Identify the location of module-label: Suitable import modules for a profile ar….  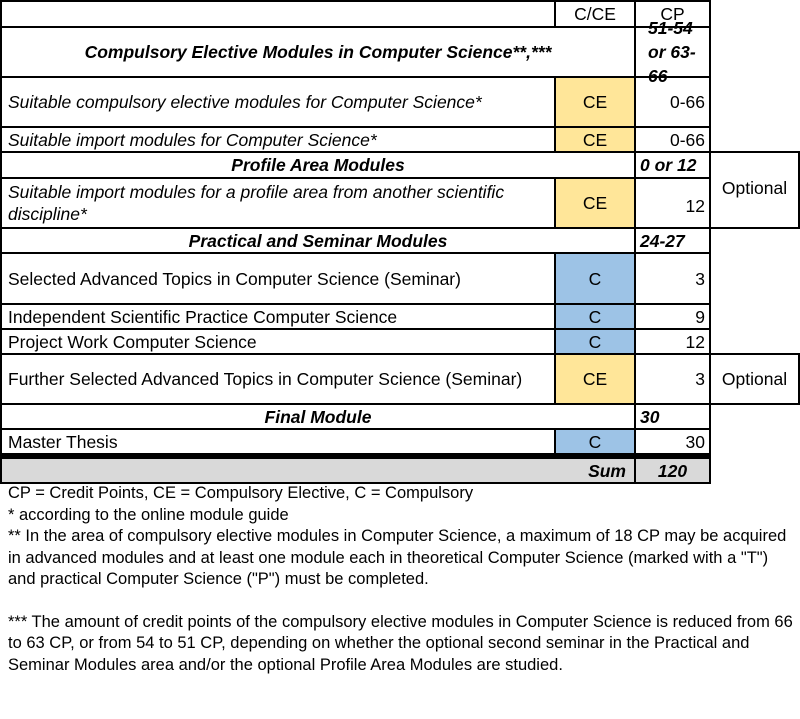
(278, 203).